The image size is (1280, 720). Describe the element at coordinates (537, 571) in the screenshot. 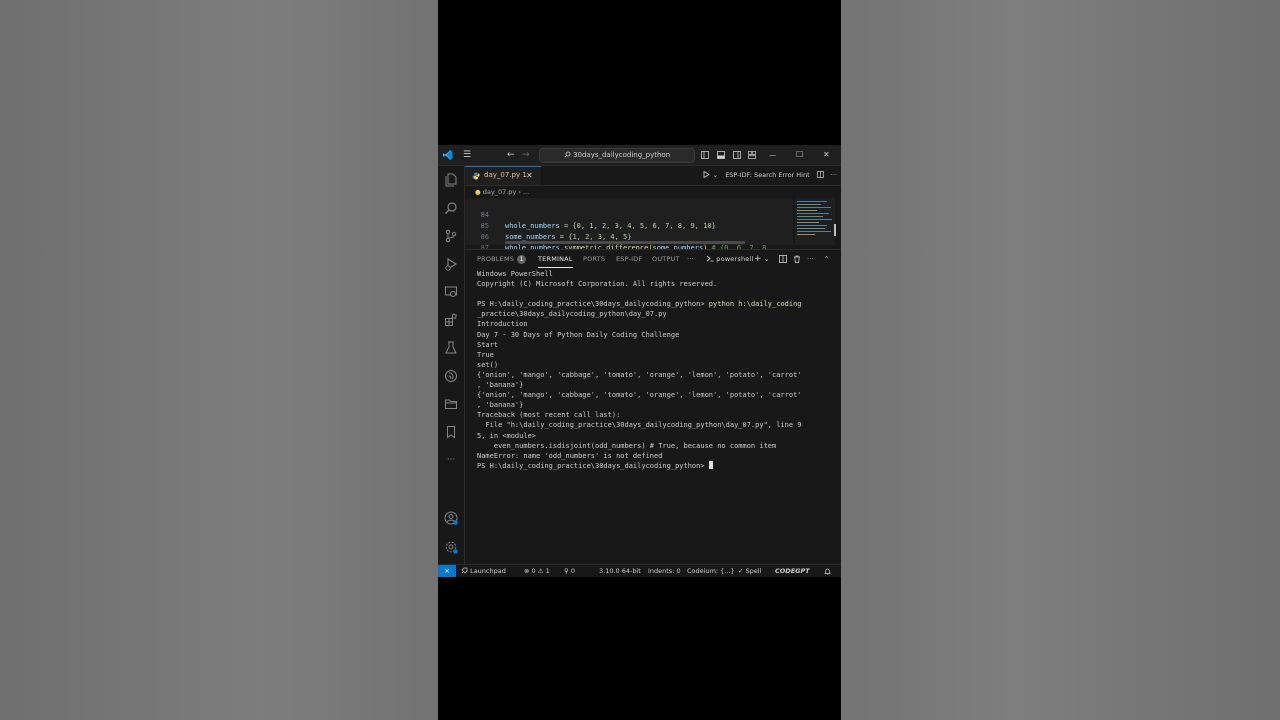

I see `problems-status: ⊗ 0 ⚠ 1` at that location.